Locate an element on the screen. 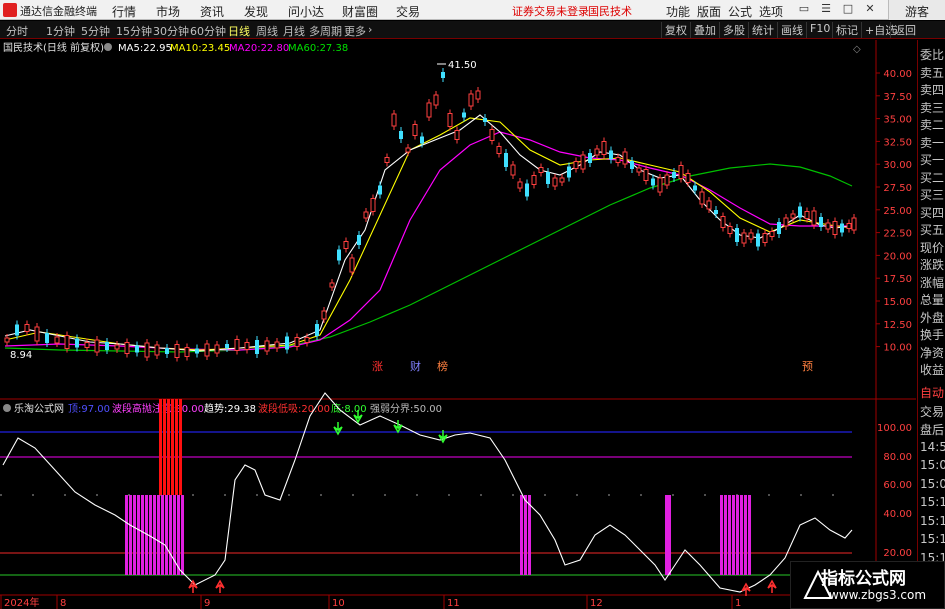 This screenshot has width=945, height=609. menu-item-discover: 发现 is located at coordinates (256, 11).